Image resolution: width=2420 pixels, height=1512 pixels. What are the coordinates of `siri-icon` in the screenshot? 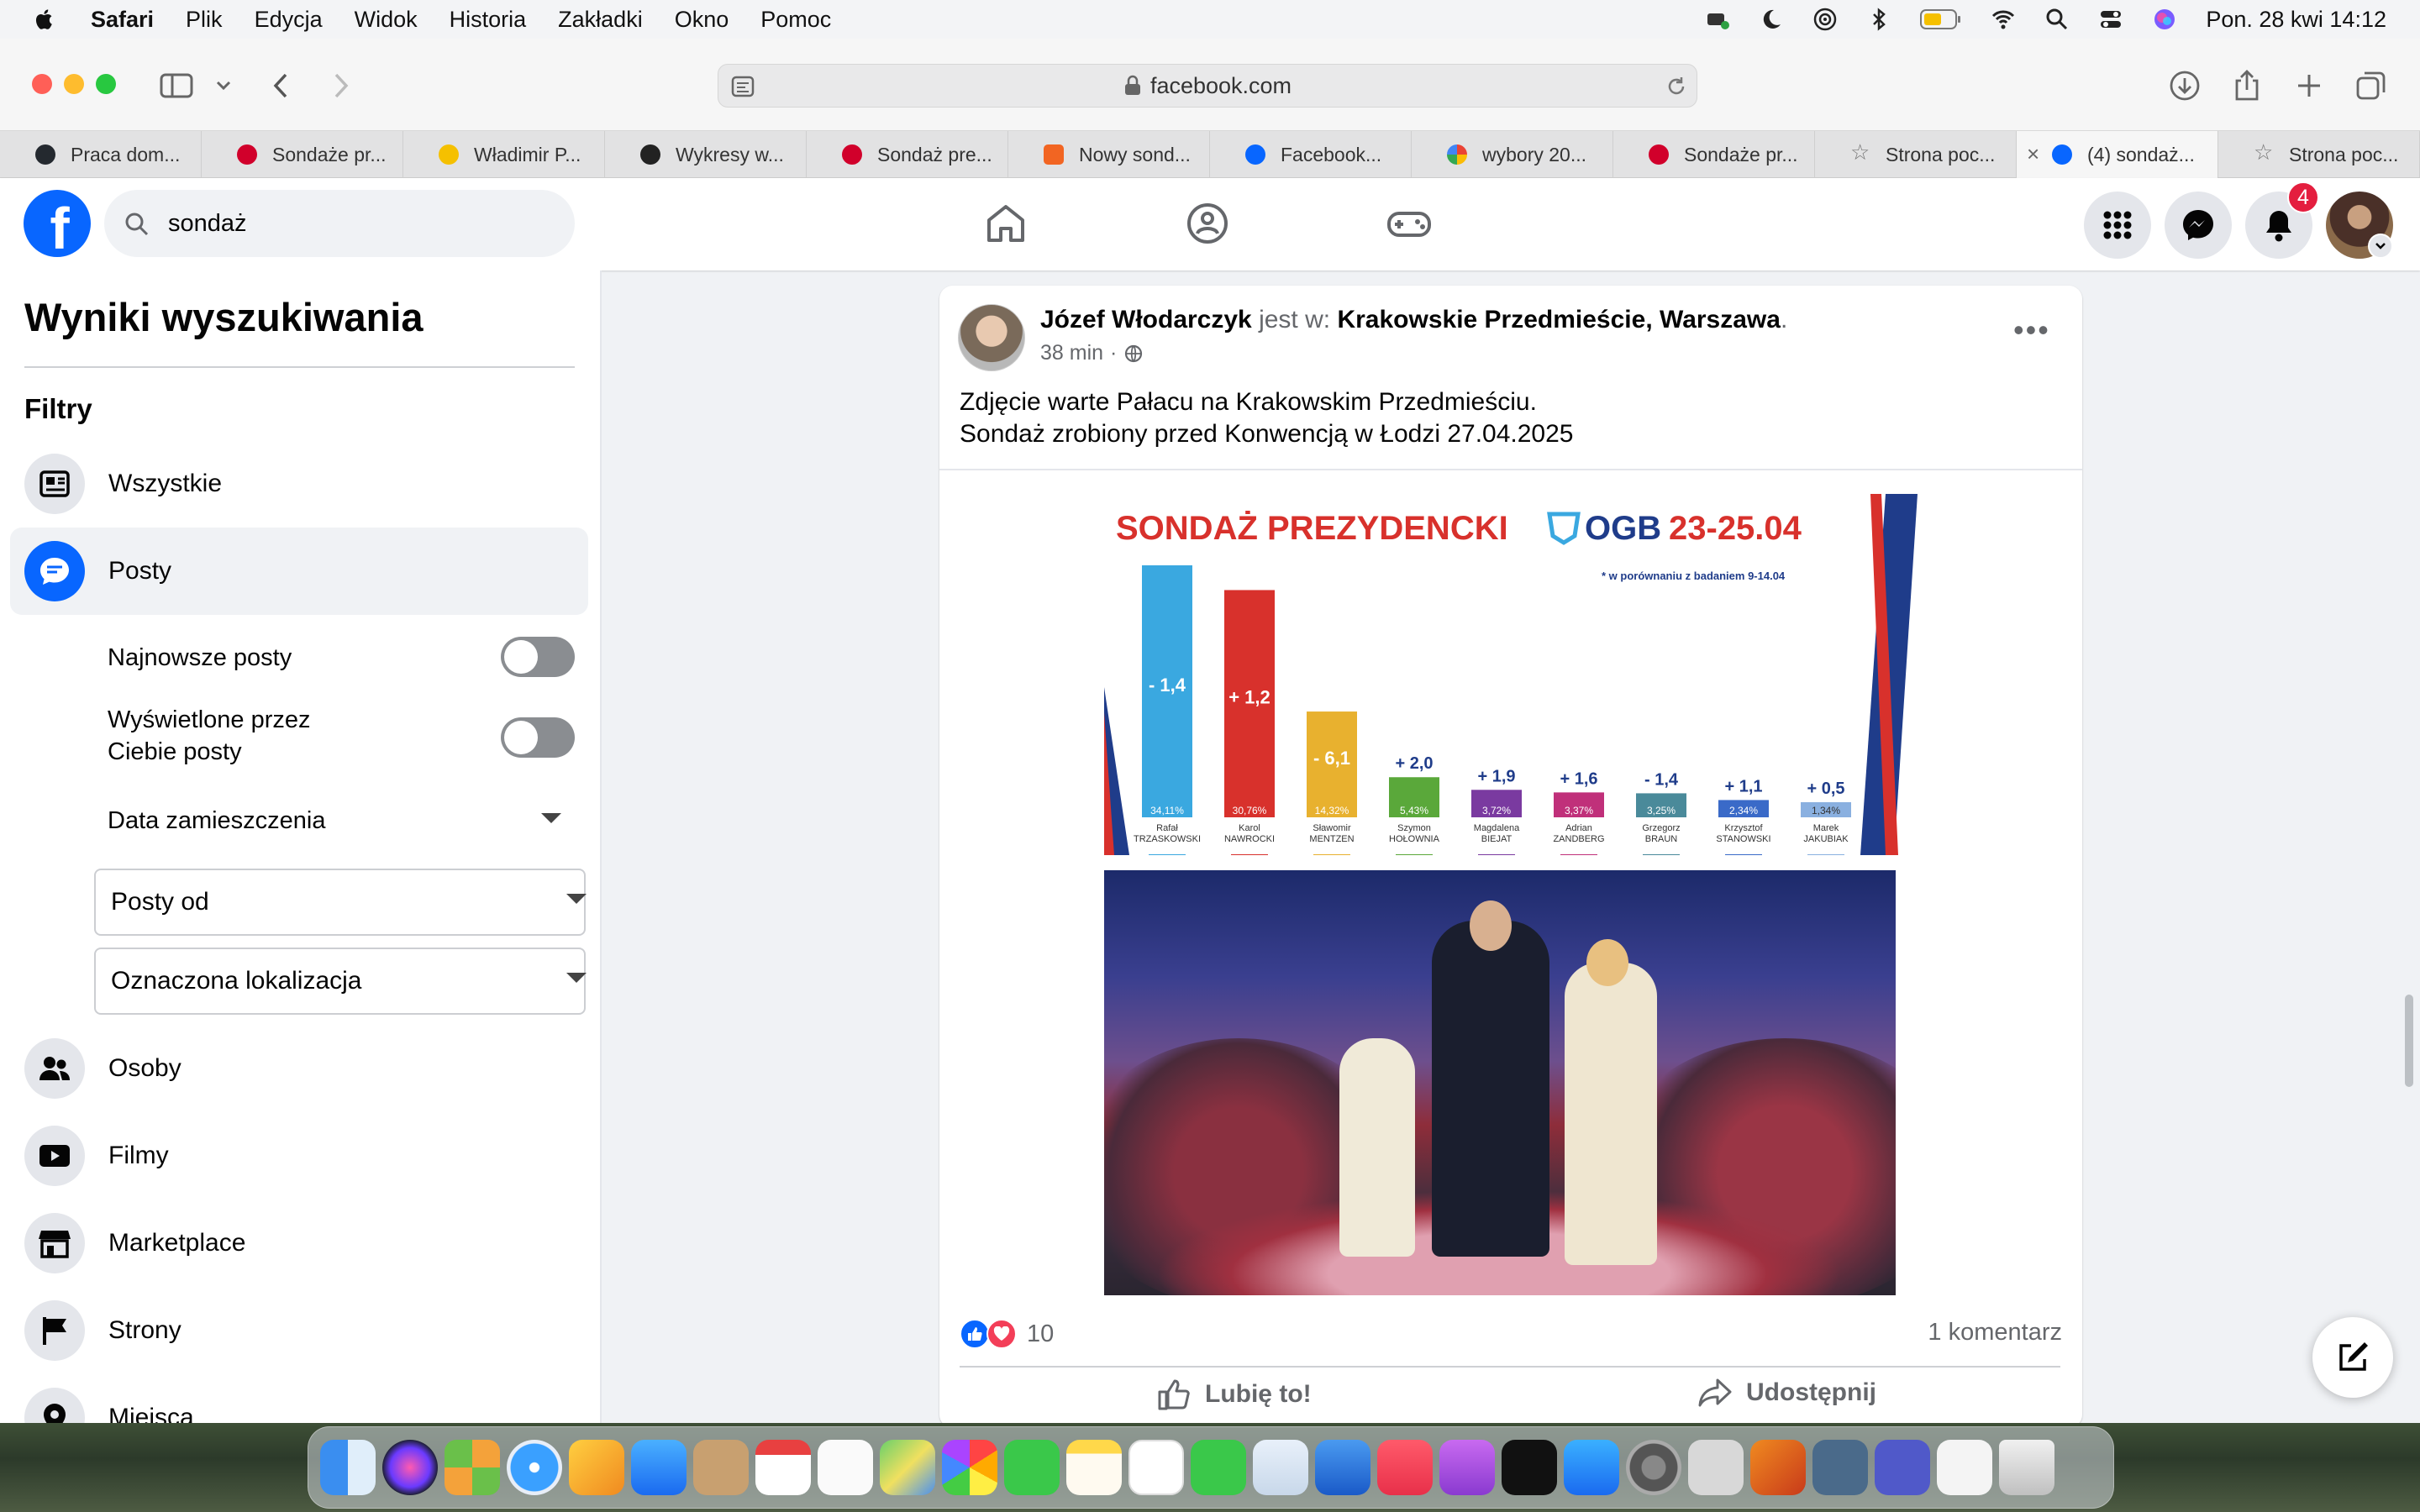 It's located at (2164, 19).